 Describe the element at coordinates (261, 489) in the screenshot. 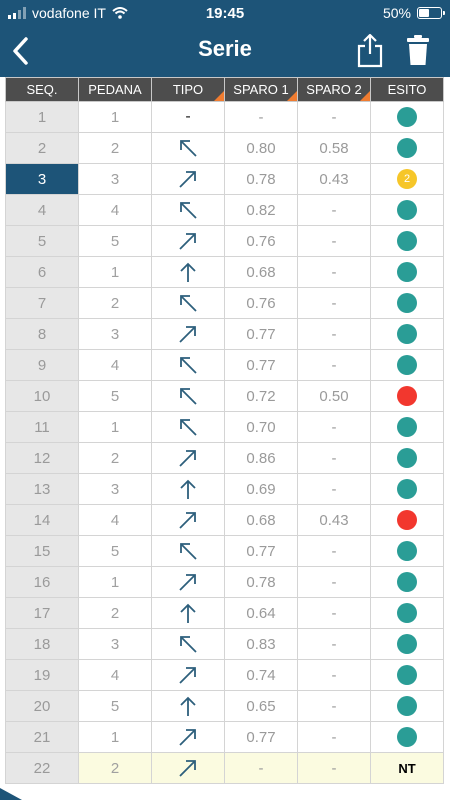

I see `cell-sparo1: 0.69` at that location.